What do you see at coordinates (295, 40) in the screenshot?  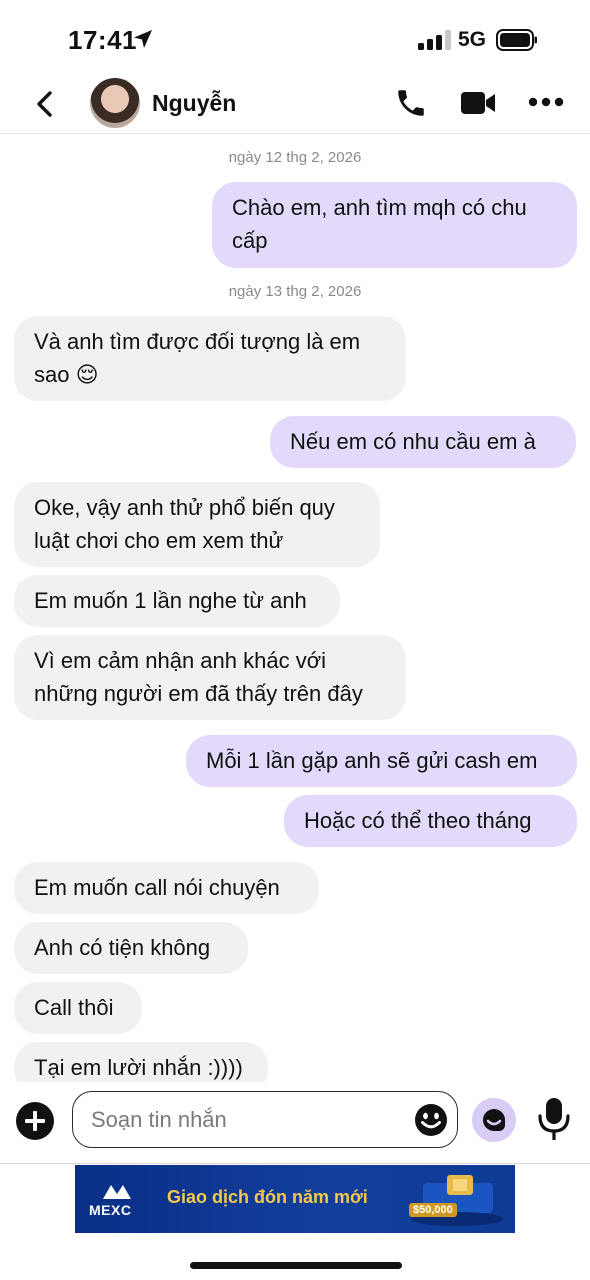 I see `status-bar: 17:41 5G` at bounding box center [295, 40].